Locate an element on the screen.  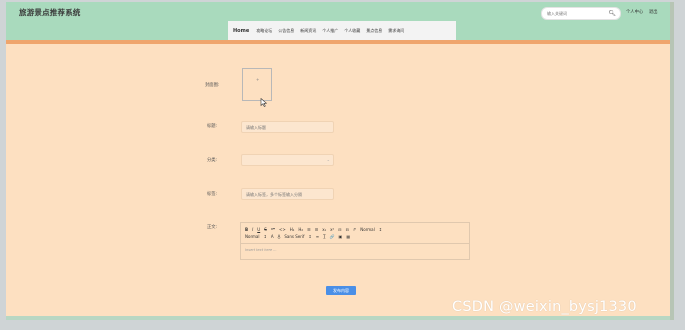
category-select: ⌄ is located at coordinates (287, 160).